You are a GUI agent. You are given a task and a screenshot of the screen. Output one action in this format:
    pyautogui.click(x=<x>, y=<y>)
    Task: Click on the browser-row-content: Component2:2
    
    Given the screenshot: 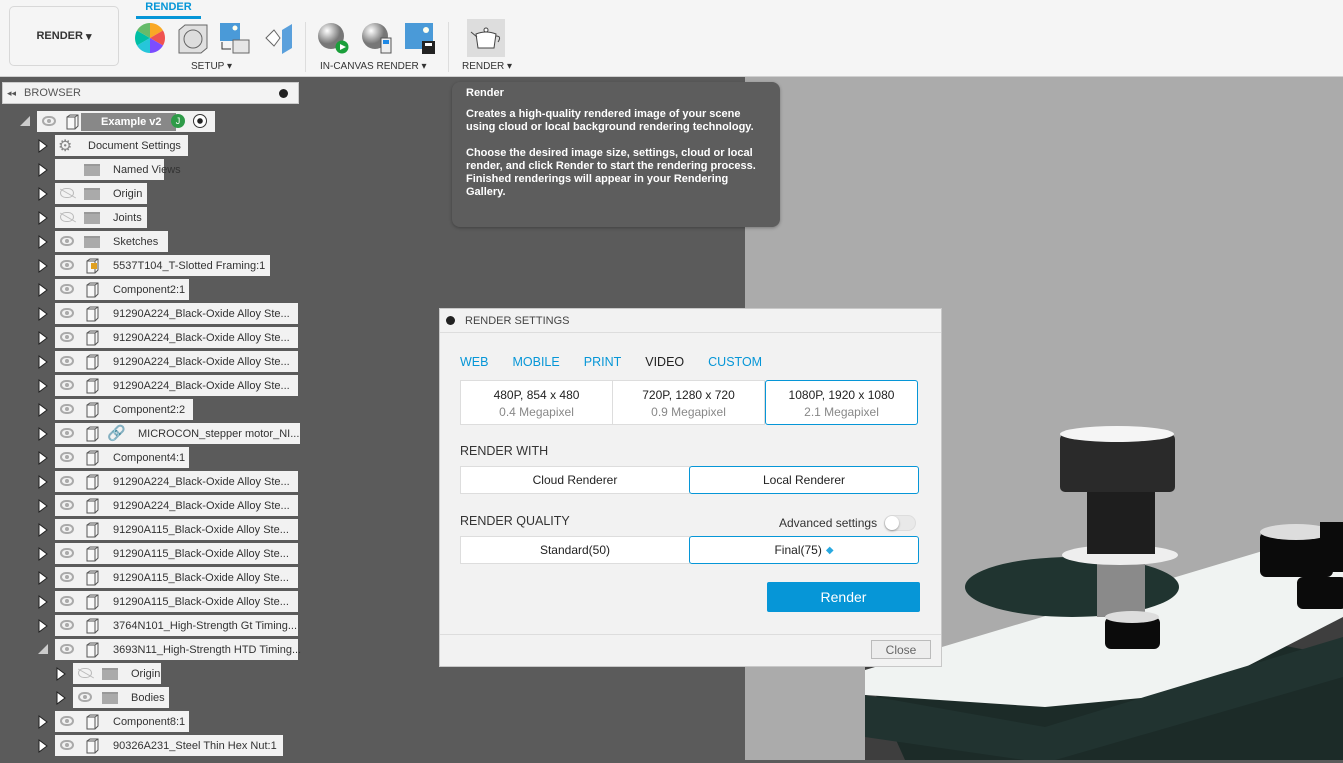 What is the action you would take?
    pyautogui.click(x=124, y=409)
    